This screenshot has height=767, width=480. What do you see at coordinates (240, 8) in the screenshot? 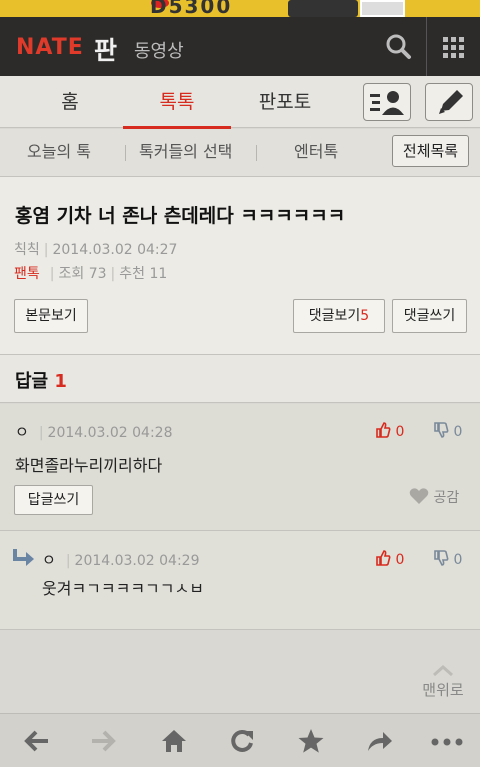
I see `ad-banner: D5300` at bounding box center [240, 8].